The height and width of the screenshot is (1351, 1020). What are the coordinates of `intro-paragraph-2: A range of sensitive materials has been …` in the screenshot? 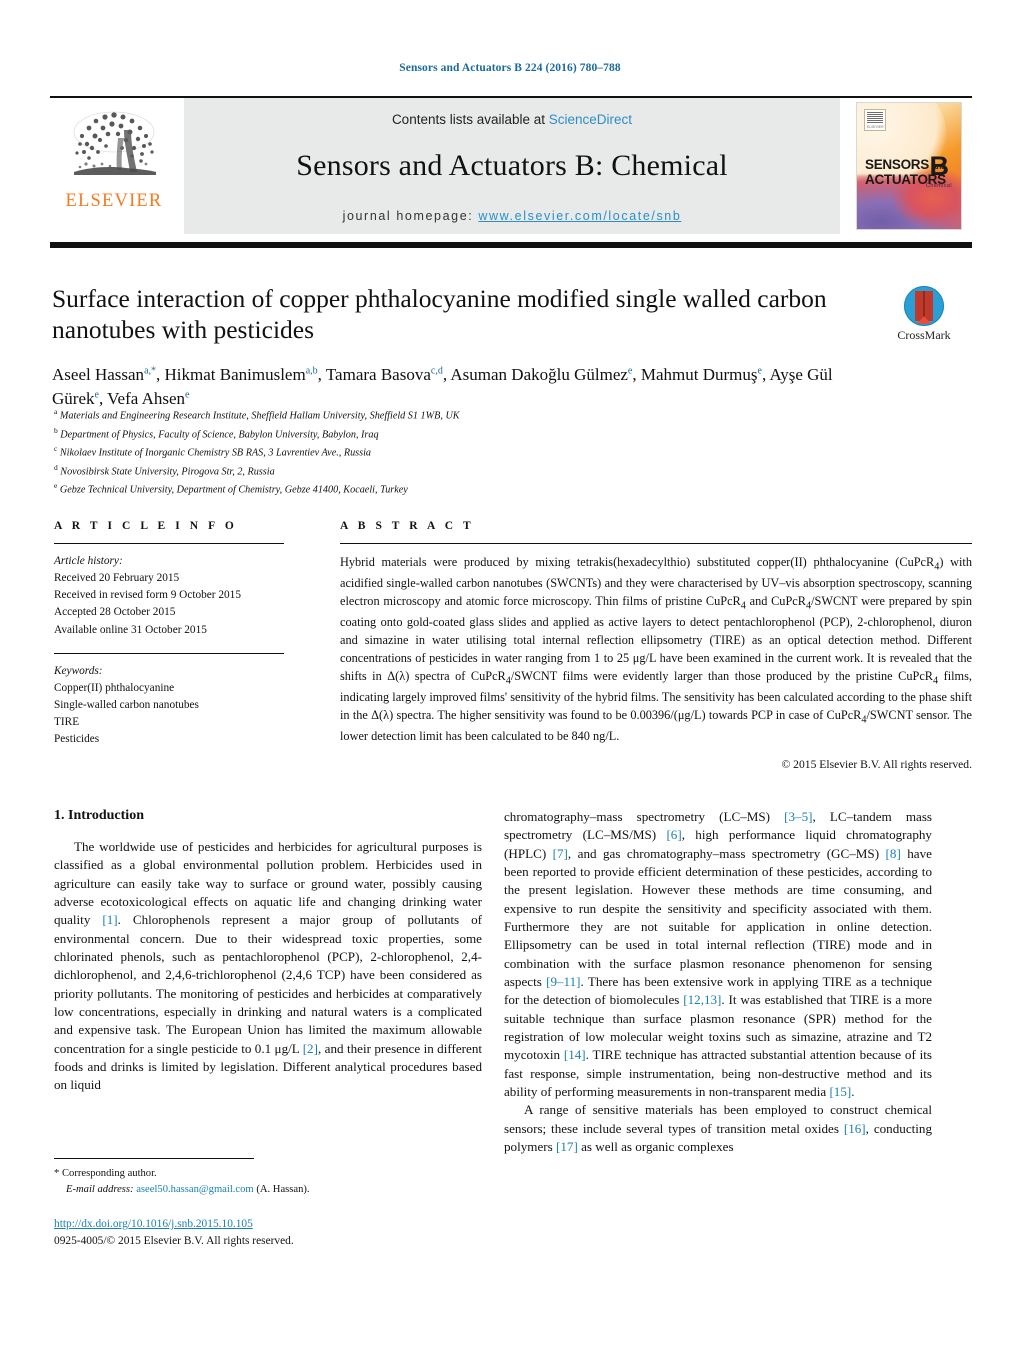 It's located at (718, 1128).